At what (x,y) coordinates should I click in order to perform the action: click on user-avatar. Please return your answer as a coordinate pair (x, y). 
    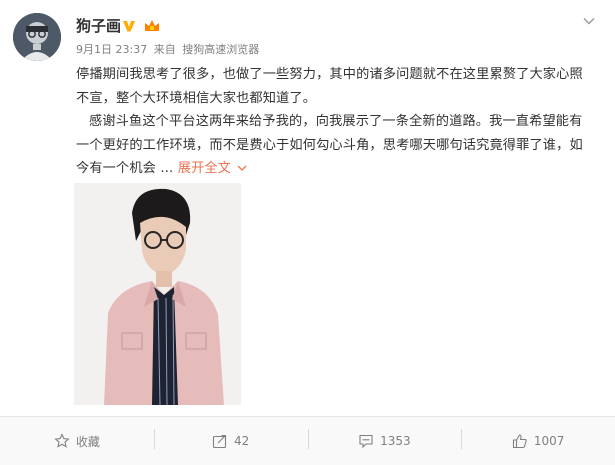
    Looking at the image, I should click on (37, 37).